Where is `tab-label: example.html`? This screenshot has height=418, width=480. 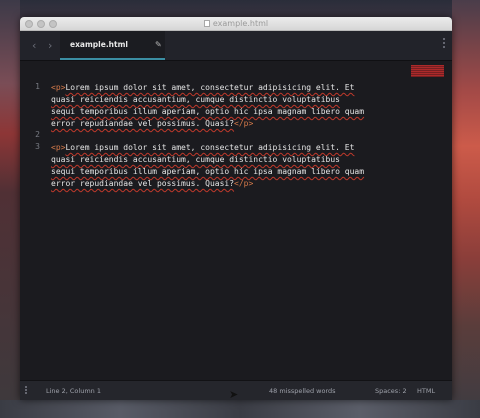 tab-label: example.html is located at coordinates (99, 44).